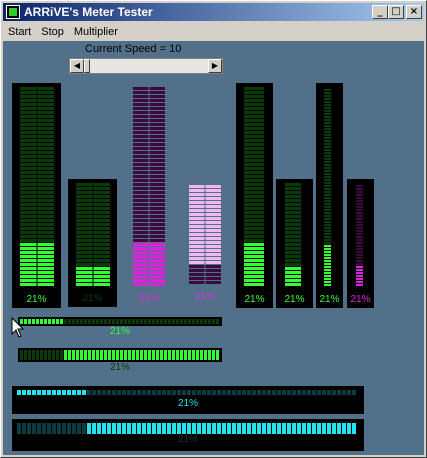 The image size is (427, 458). I want to click on minimize-button: _, so click(380, 12).